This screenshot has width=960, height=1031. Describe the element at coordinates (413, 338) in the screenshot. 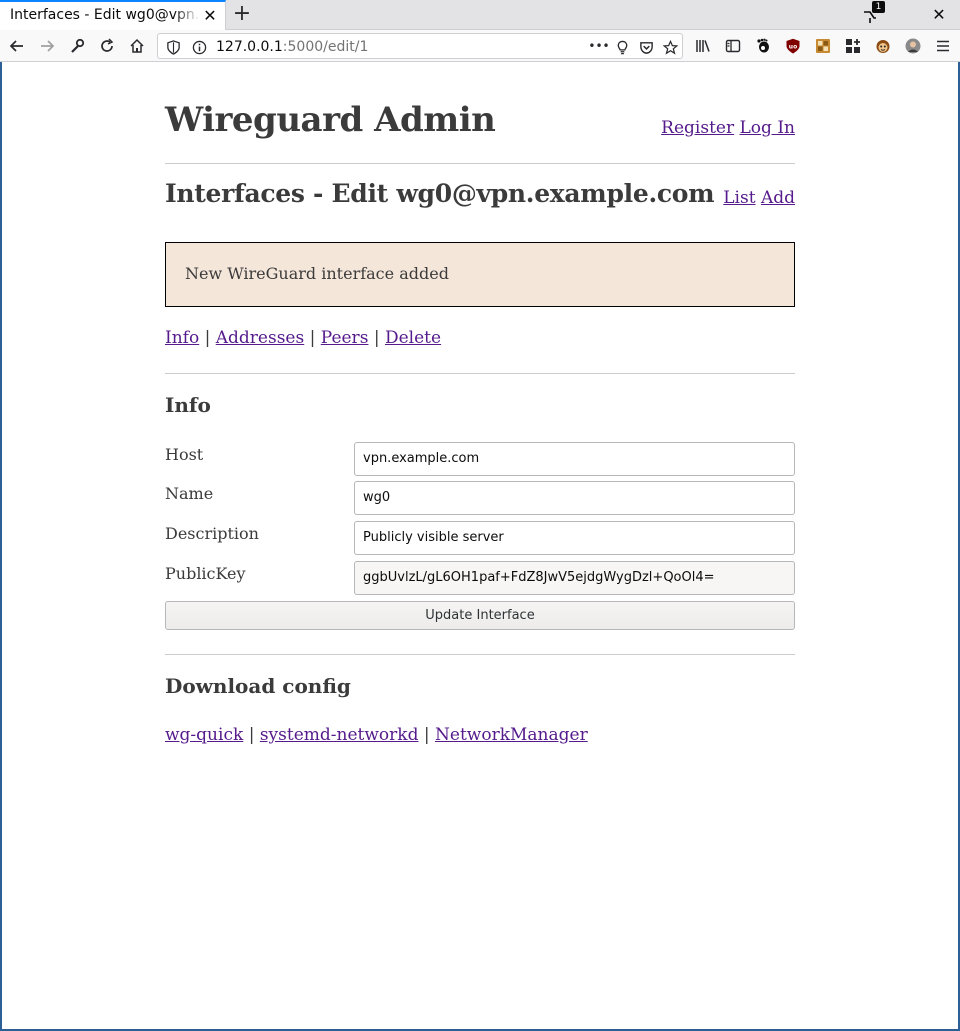

I see `subnav-delete-link: Delete` at that location.